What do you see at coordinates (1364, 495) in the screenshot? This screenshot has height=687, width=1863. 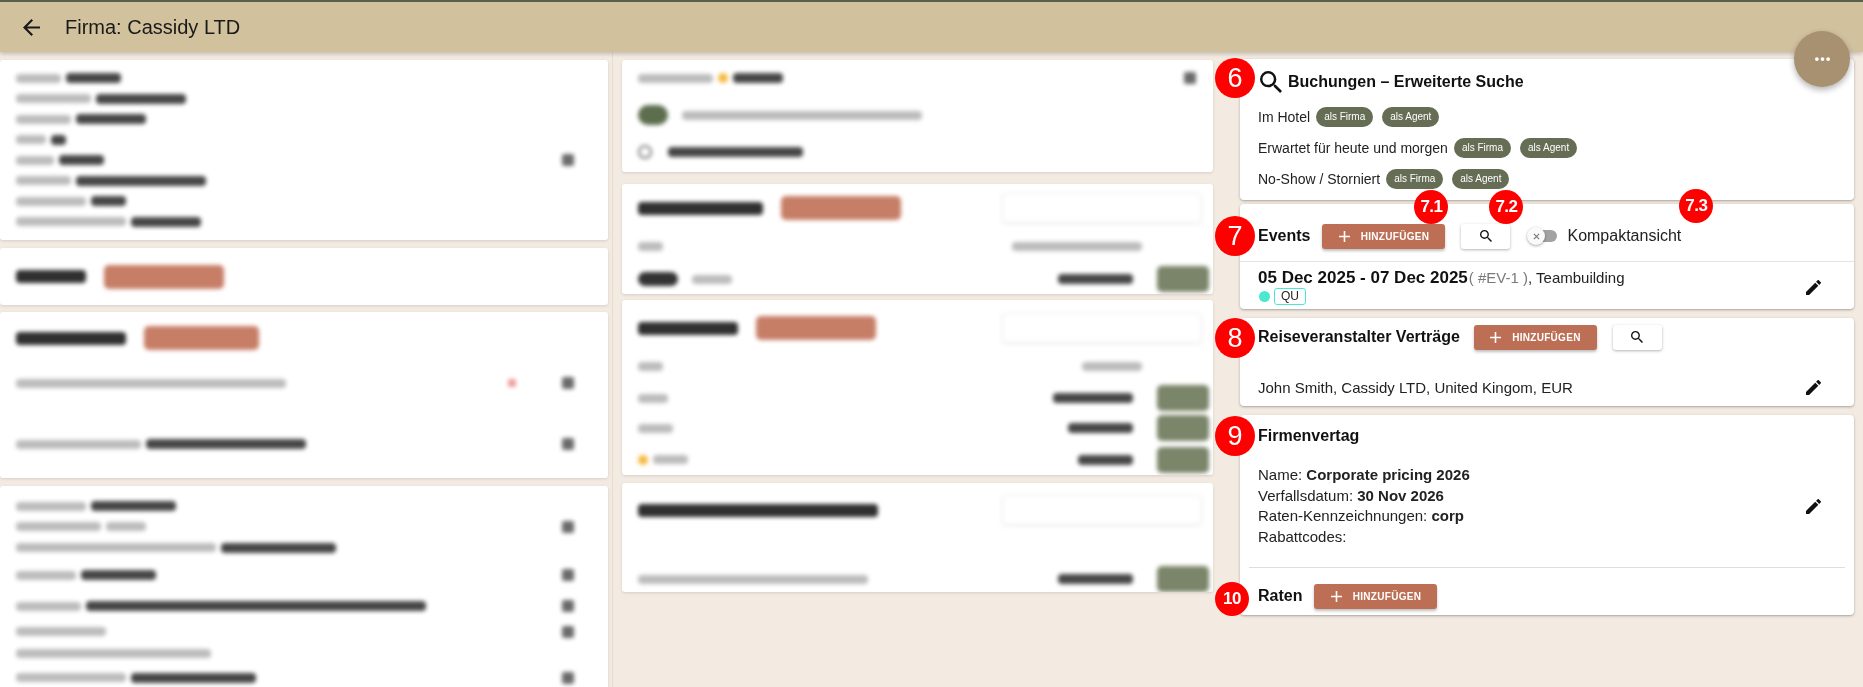 I see `contract-field: Verfallsdatum: 30 Nov 2026` at bounding box center [1364, 495].